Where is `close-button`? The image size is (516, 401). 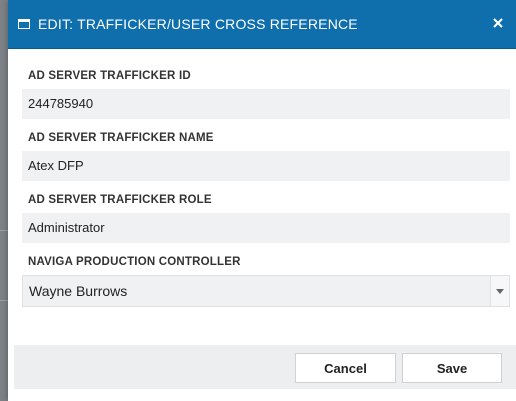 close-button is located at coordinates (498, 23).